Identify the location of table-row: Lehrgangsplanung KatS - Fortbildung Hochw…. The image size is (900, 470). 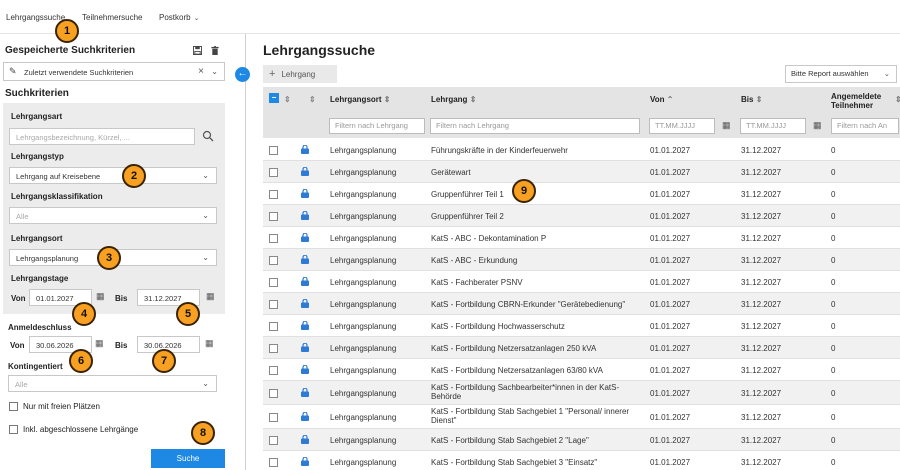
(581, 326).